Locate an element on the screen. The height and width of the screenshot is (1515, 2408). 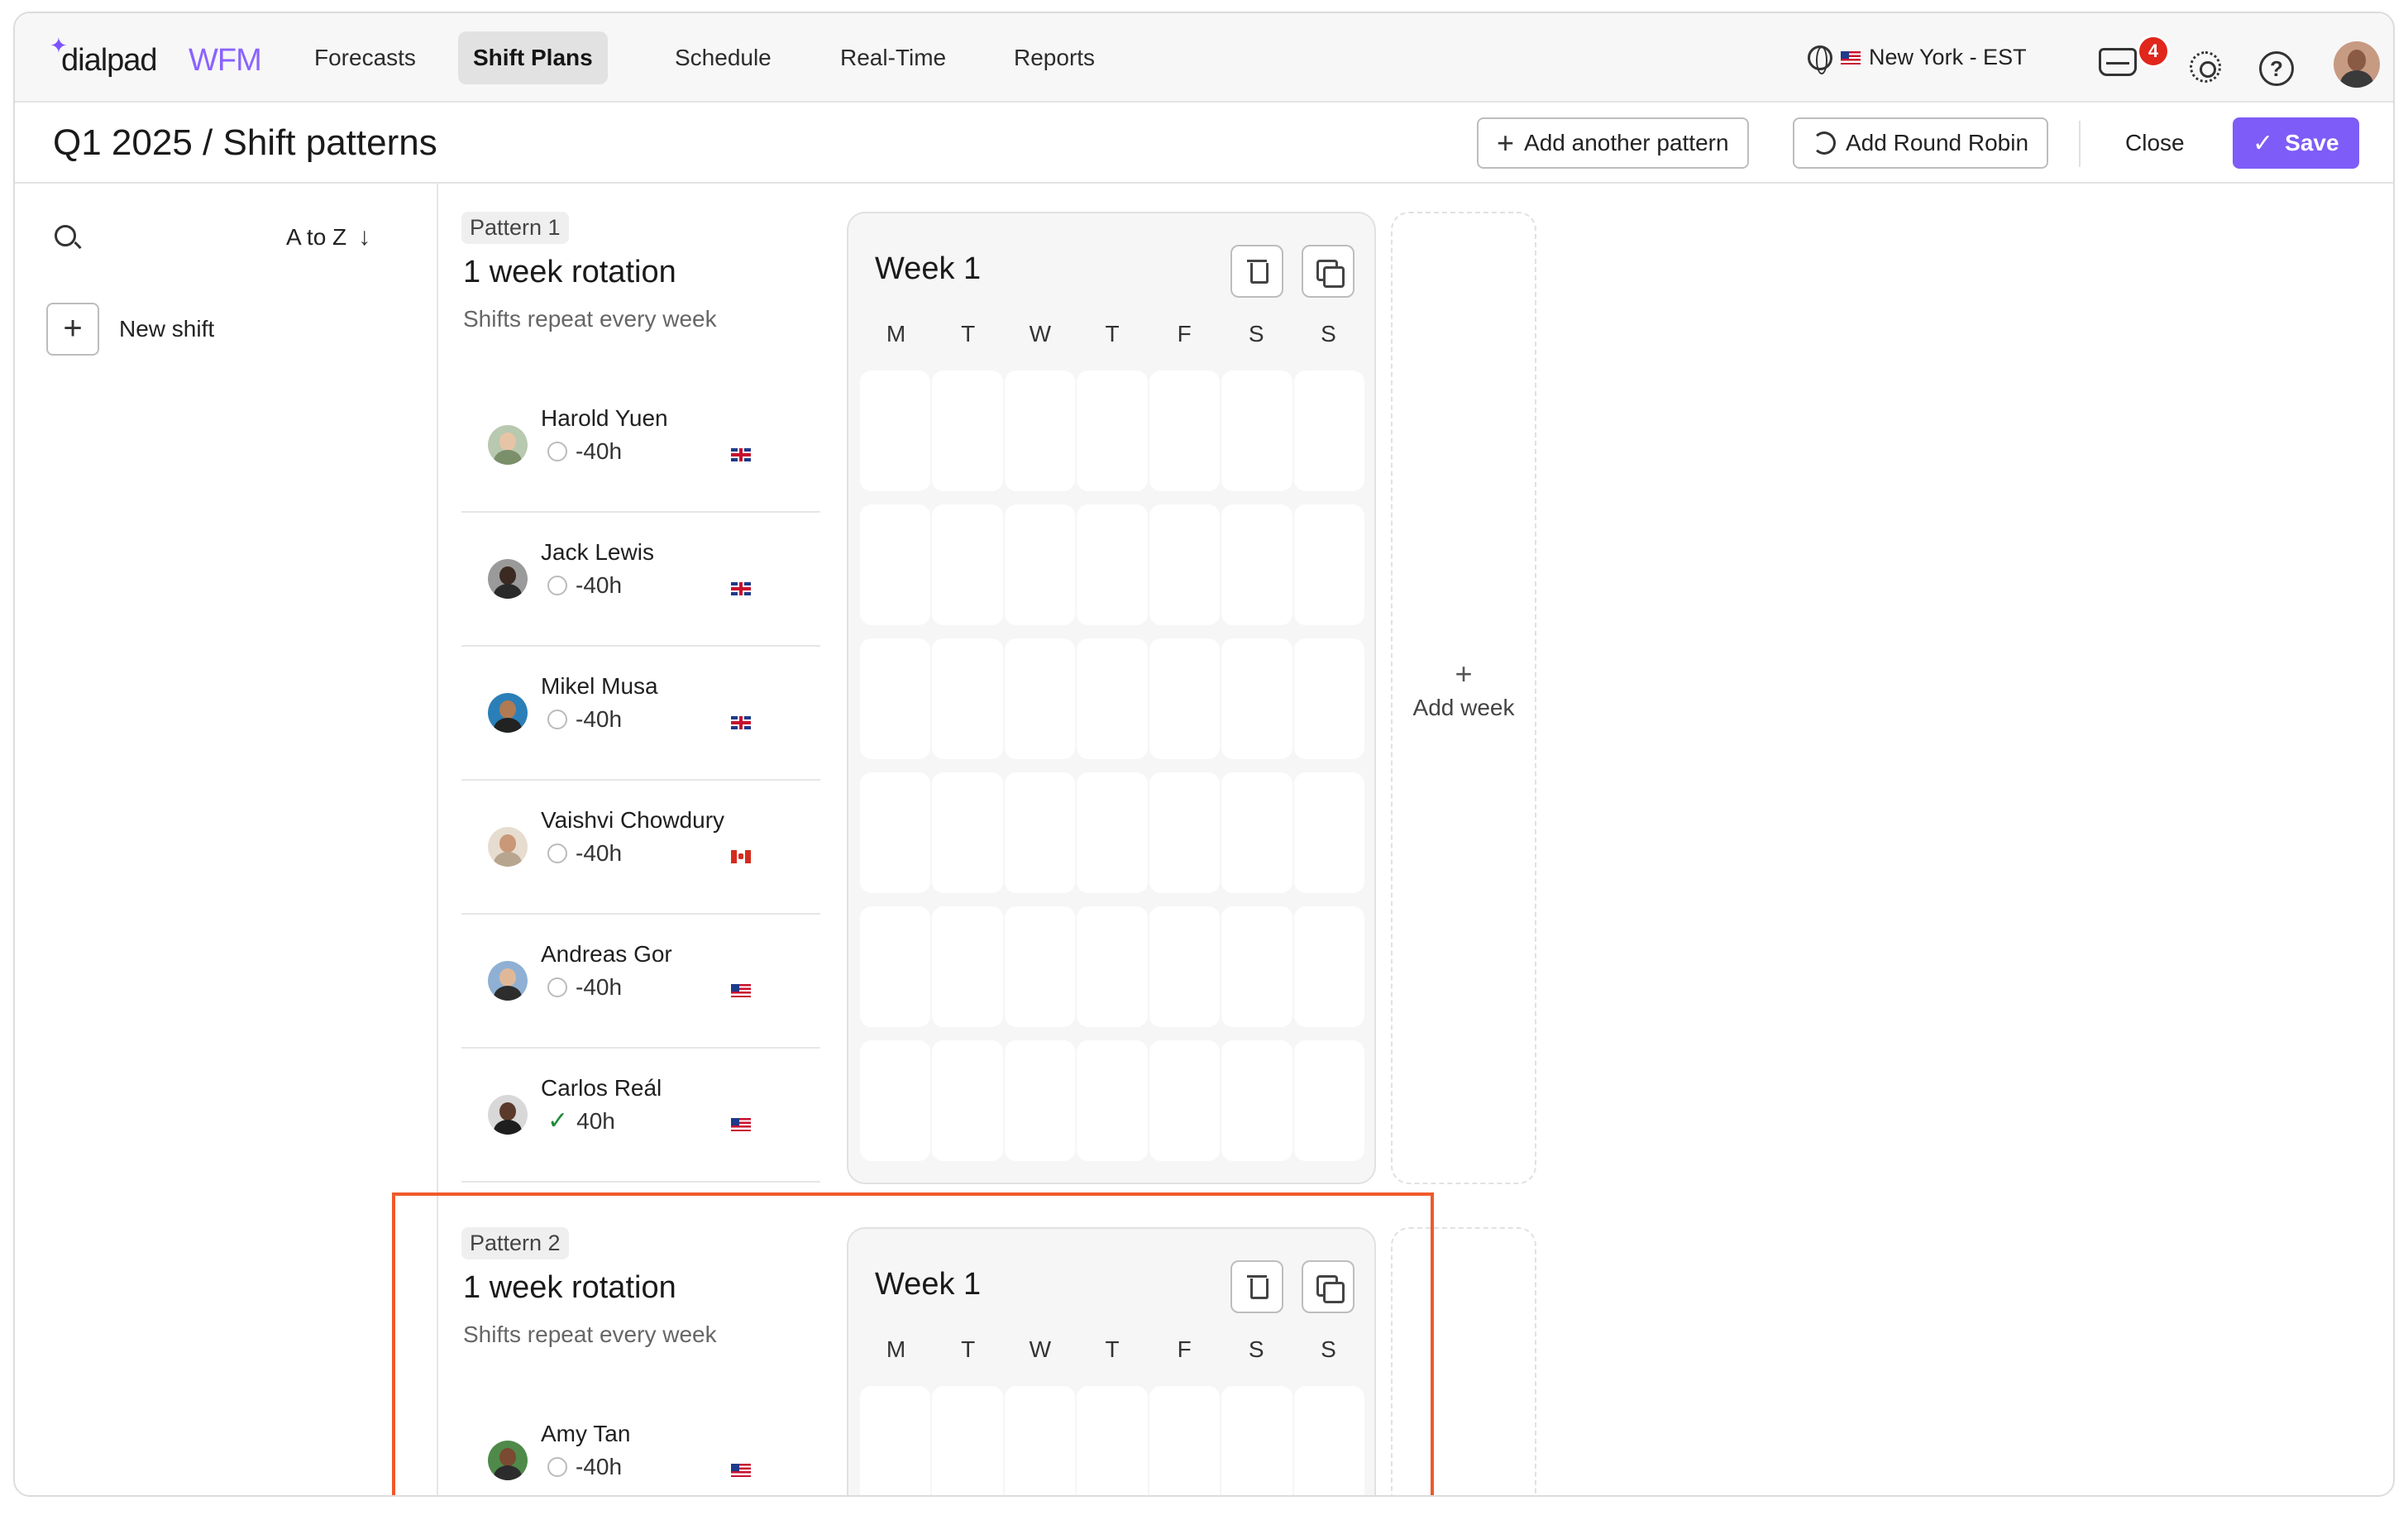
agent-row: Vaishvi Chowdury -40h is located at coordinates (640, 848).